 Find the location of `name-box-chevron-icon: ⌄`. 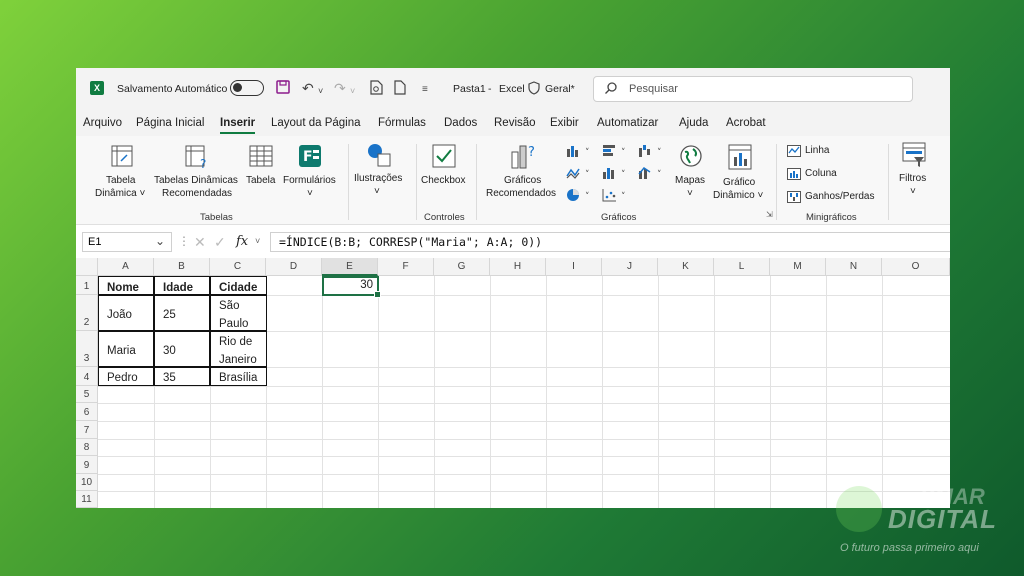

name-box-chevron-icon: ⌄ is located at coordinates (160, 241).